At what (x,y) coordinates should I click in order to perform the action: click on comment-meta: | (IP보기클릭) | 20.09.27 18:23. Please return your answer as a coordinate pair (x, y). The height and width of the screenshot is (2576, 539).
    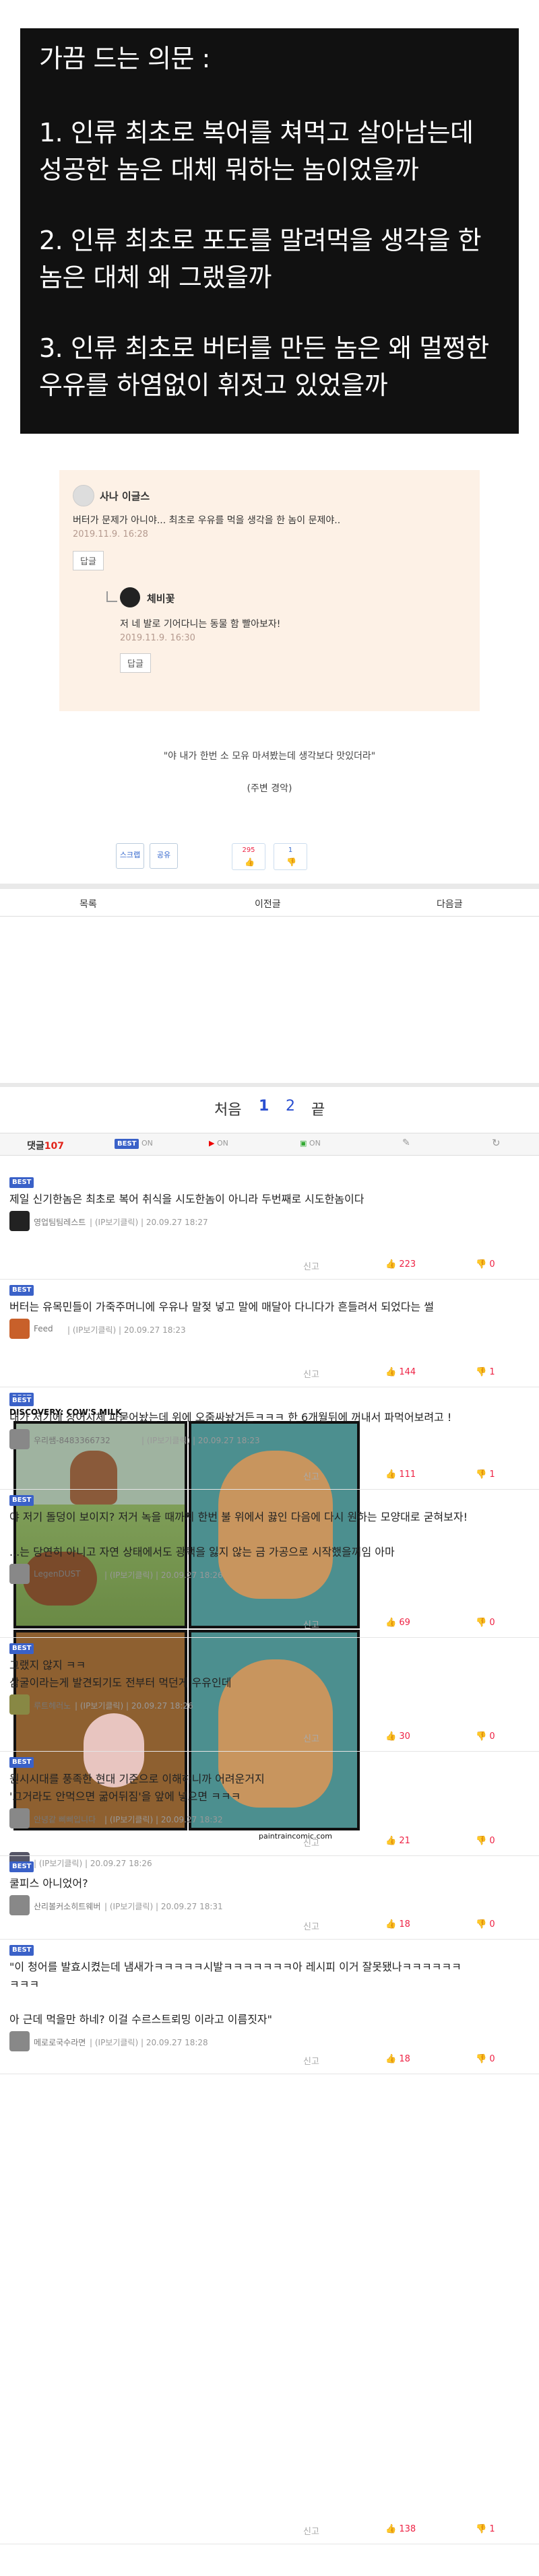
    Looking at the image, I should click on (200, 1440).